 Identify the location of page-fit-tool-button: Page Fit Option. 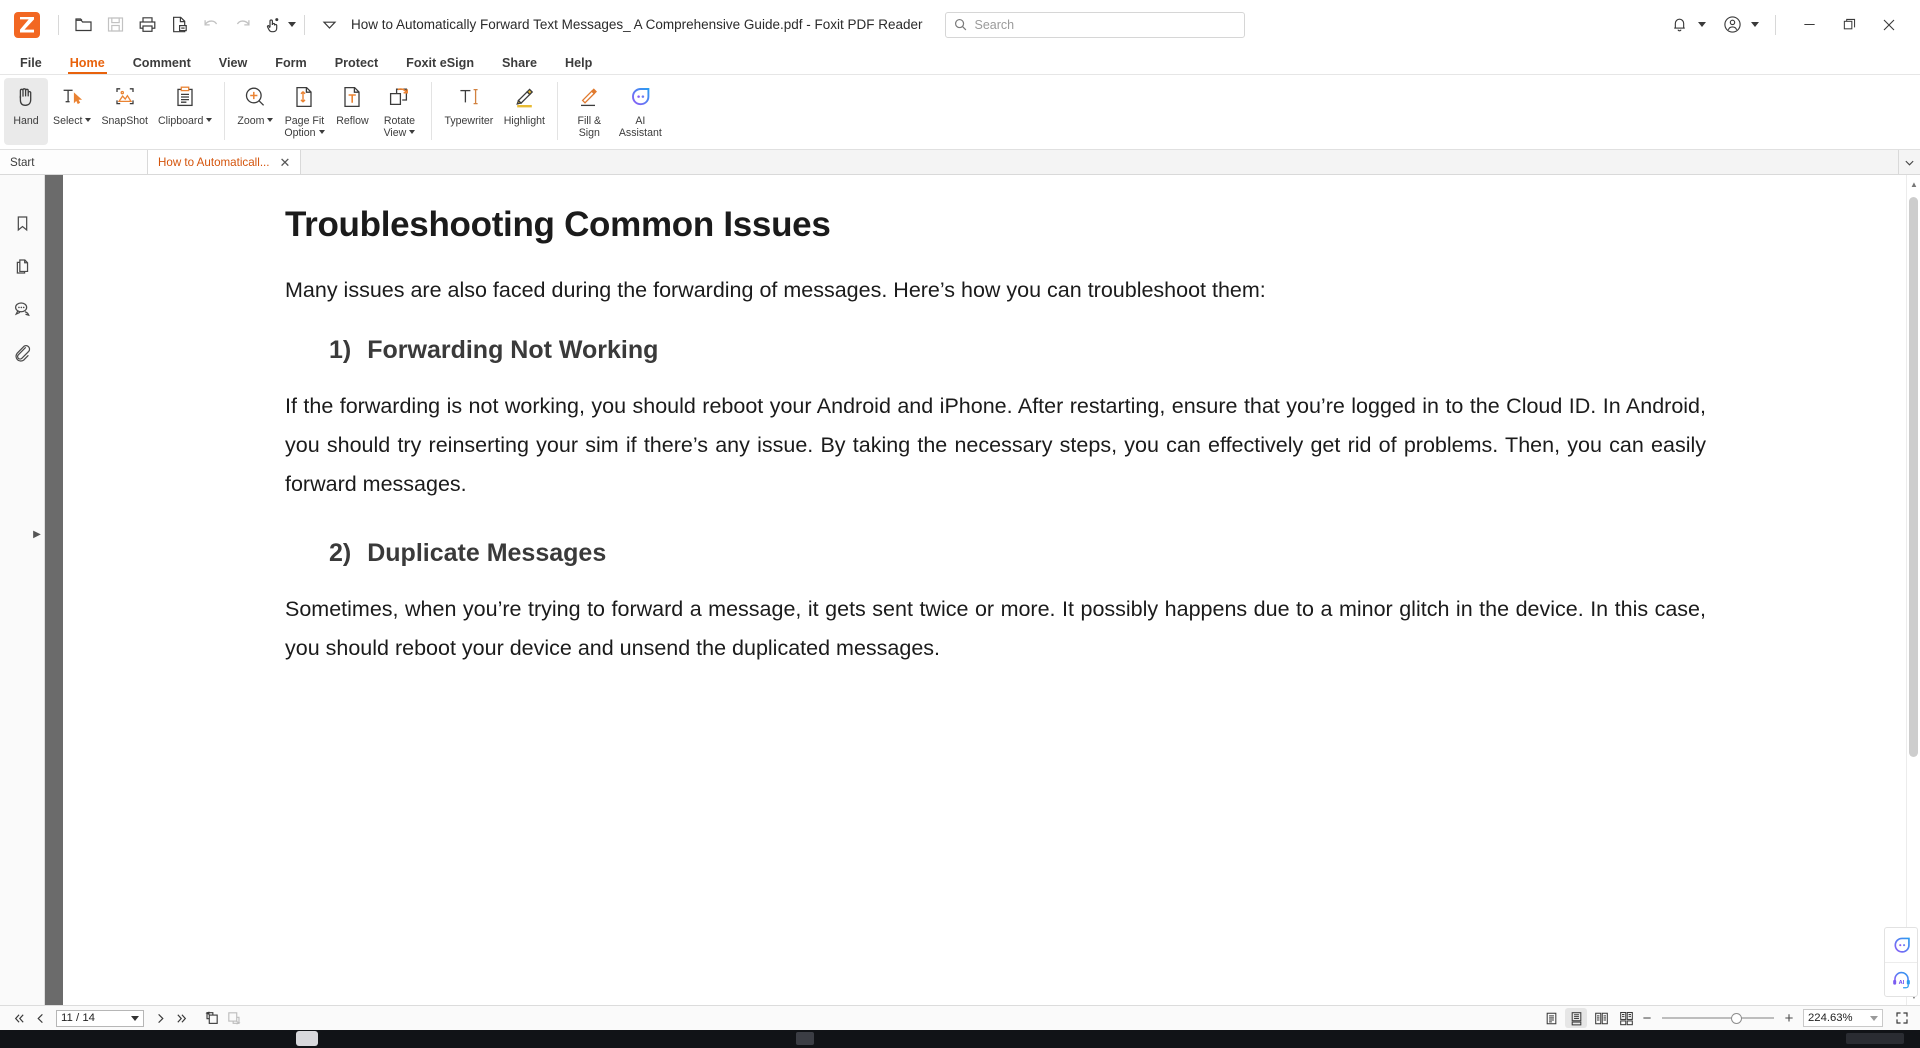
(304, 111).